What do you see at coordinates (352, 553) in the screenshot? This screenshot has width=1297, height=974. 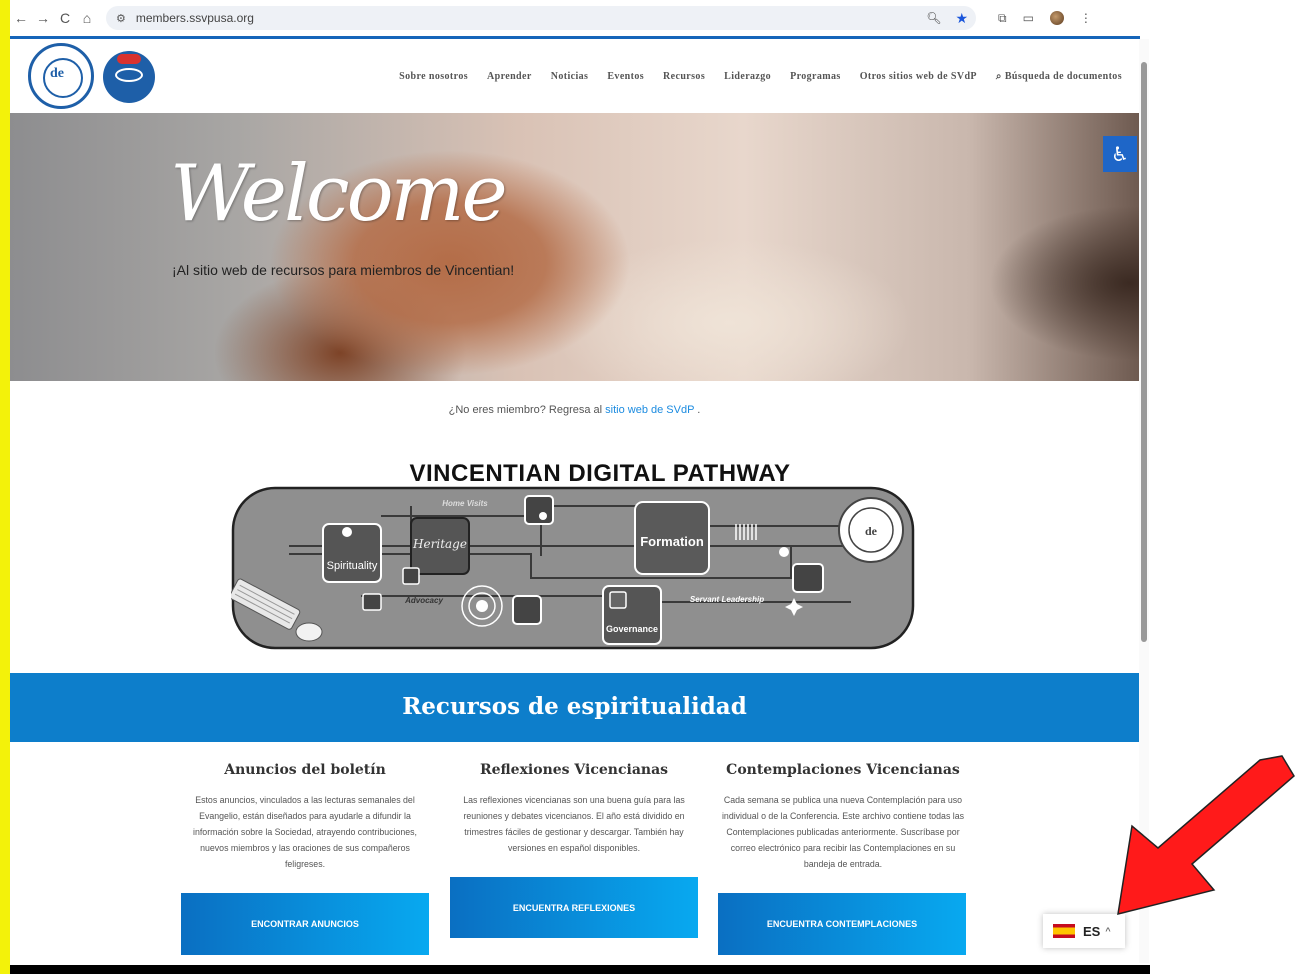 I see `spirituality-box` at bounding box center [352, 553].